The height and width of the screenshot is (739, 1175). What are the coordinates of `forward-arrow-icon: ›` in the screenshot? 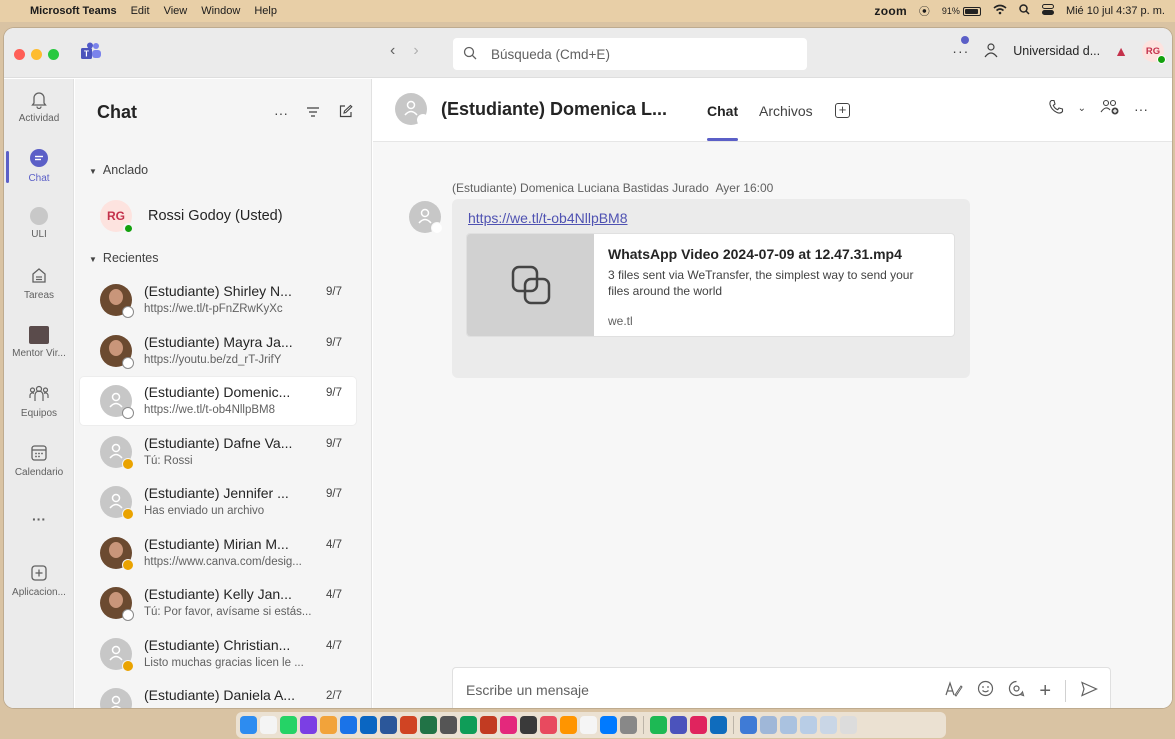 It's located at (415, 51).